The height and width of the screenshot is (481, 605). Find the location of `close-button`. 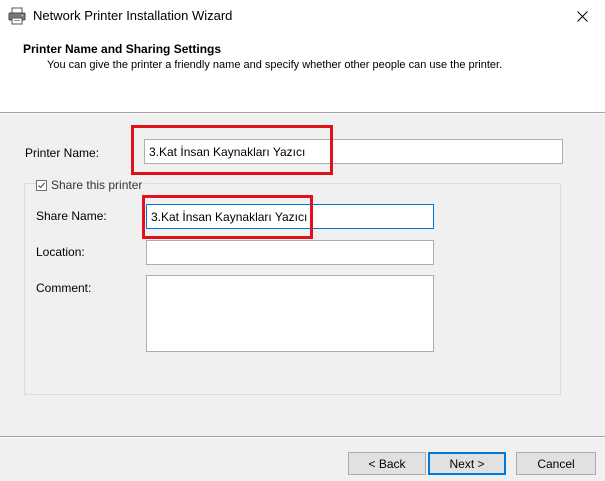

close-button is located at coordinates (582, 16).